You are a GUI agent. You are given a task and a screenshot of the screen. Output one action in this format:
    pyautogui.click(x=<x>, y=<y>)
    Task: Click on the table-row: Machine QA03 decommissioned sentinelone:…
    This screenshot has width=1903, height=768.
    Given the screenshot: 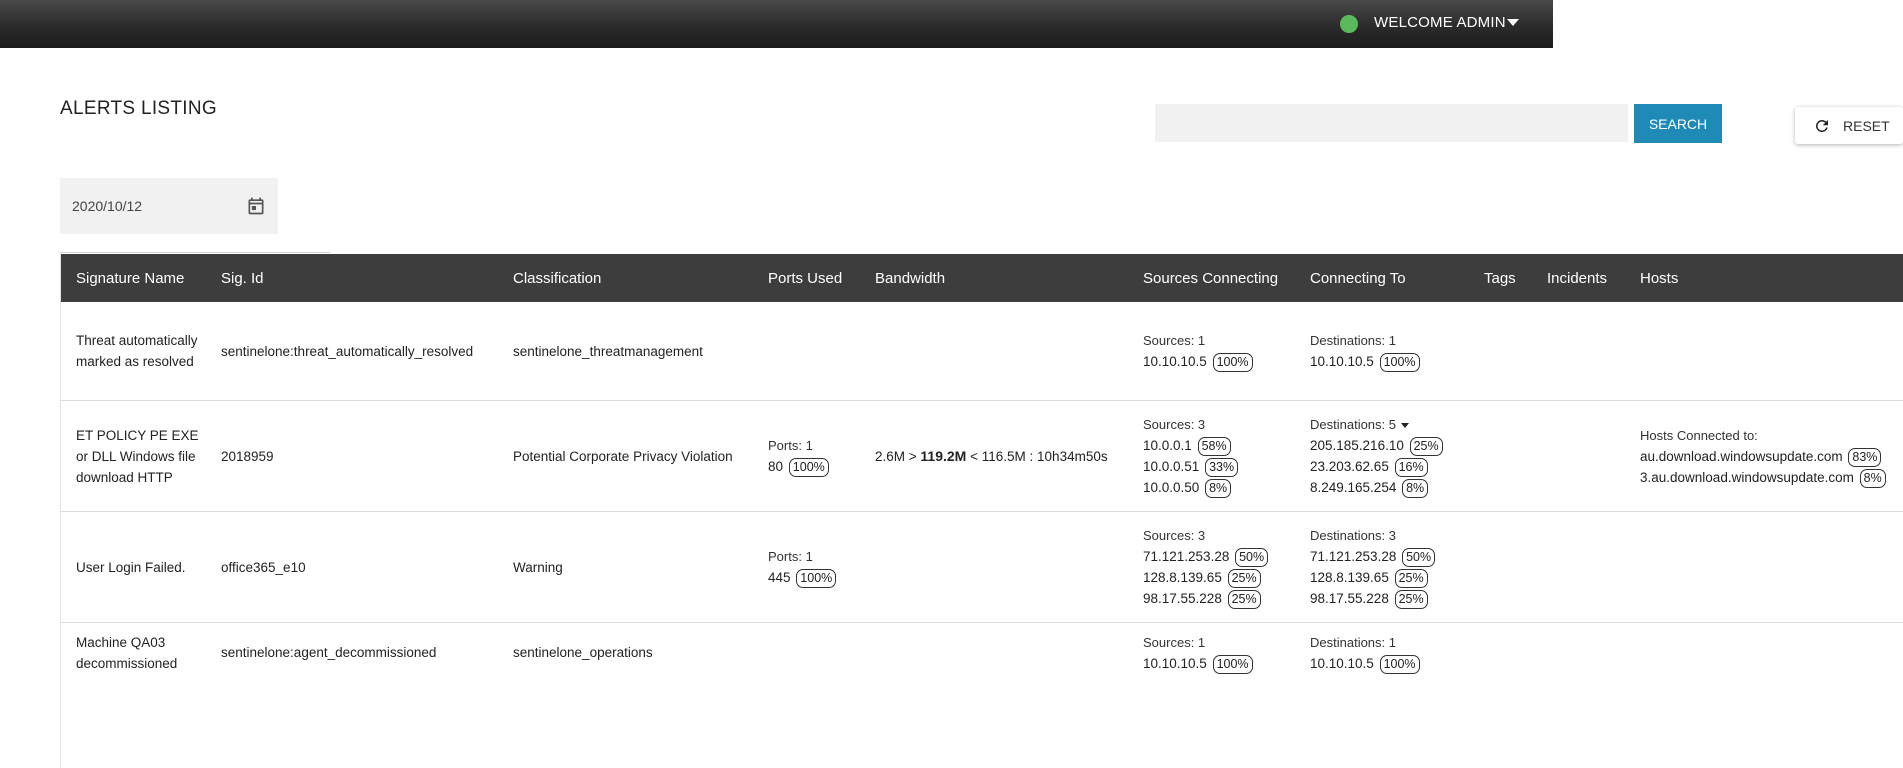 What is the action you would take?
    pyautogui.click(x=982, y=653)
    